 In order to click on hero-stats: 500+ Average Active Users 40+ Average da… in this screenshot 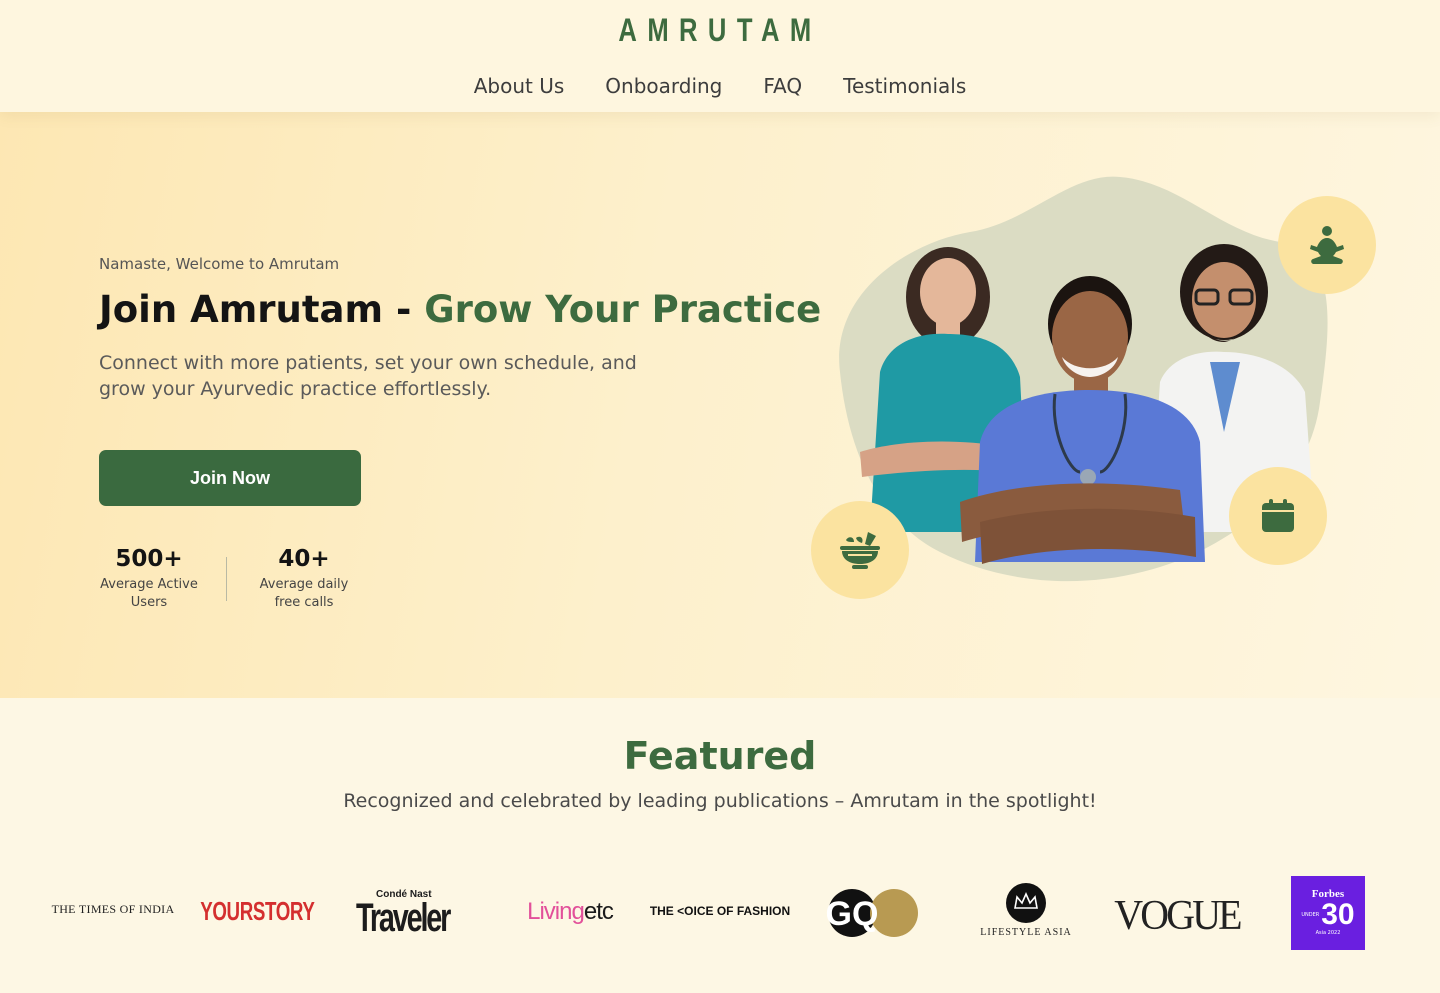, I will do `click(226, 579)`.